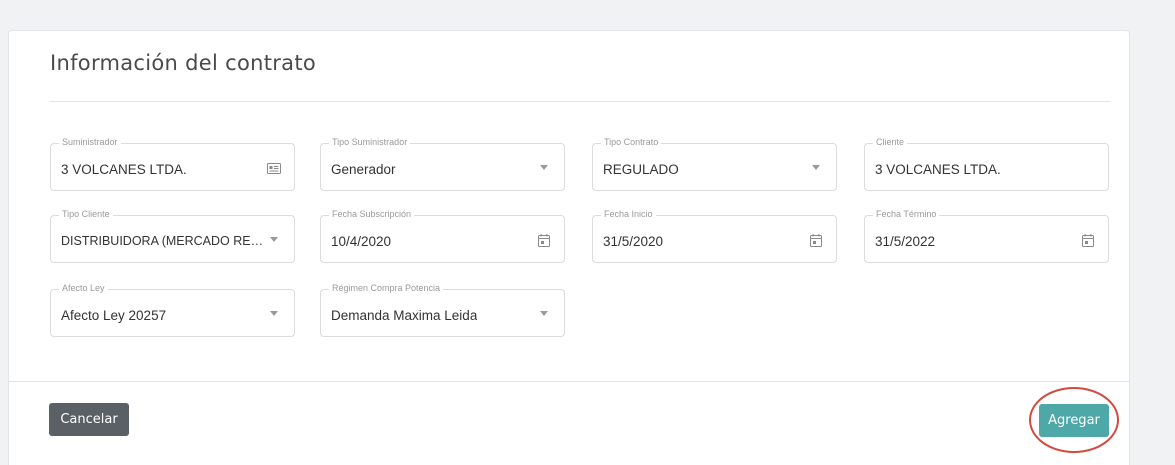 Image resolution: width=1175 pixels, height=465 pixels. Describe the element at coordinates (641, 169) in the screenshot. I see `field-value: REGULADO` at that location.